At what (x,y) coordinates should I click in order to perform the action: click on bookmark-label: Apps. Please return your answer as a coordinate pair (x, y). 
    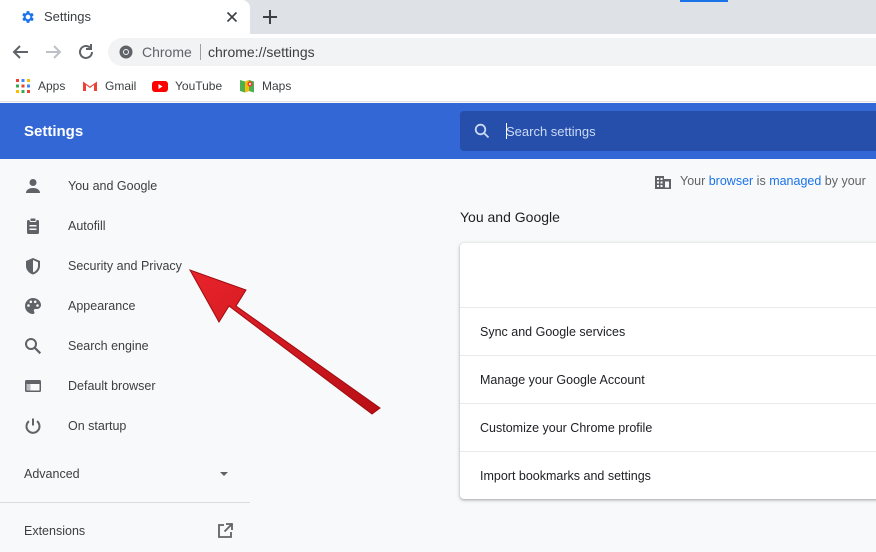
    Looking at the image, I should click on (52, 86).